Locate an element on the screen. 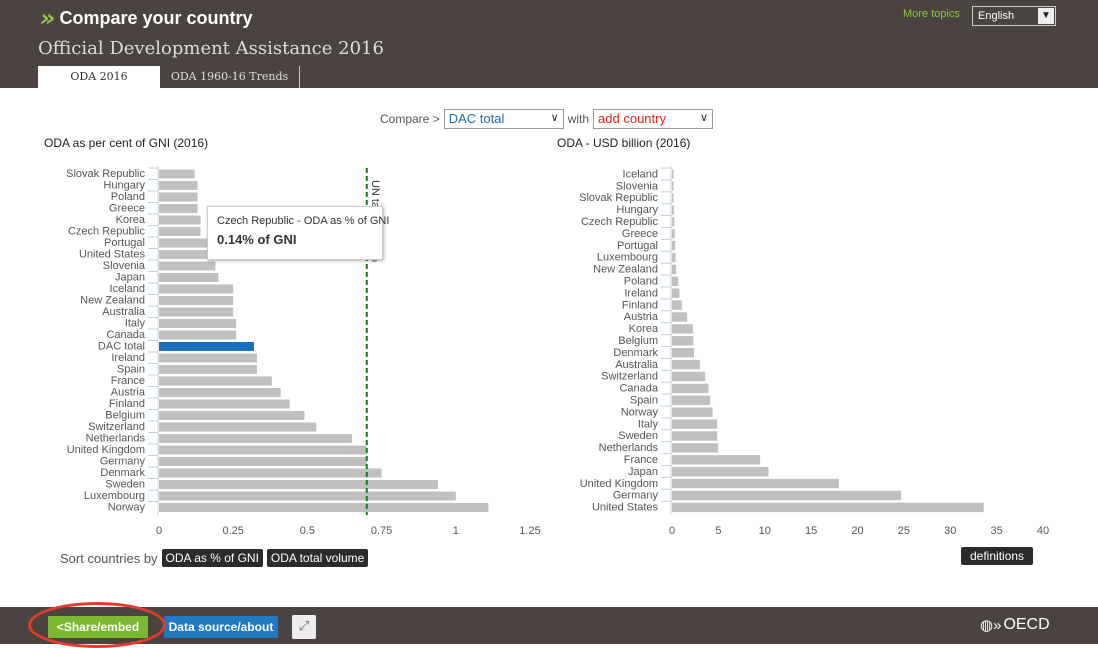  category-label: Italy is located at coordinates (648, 424).